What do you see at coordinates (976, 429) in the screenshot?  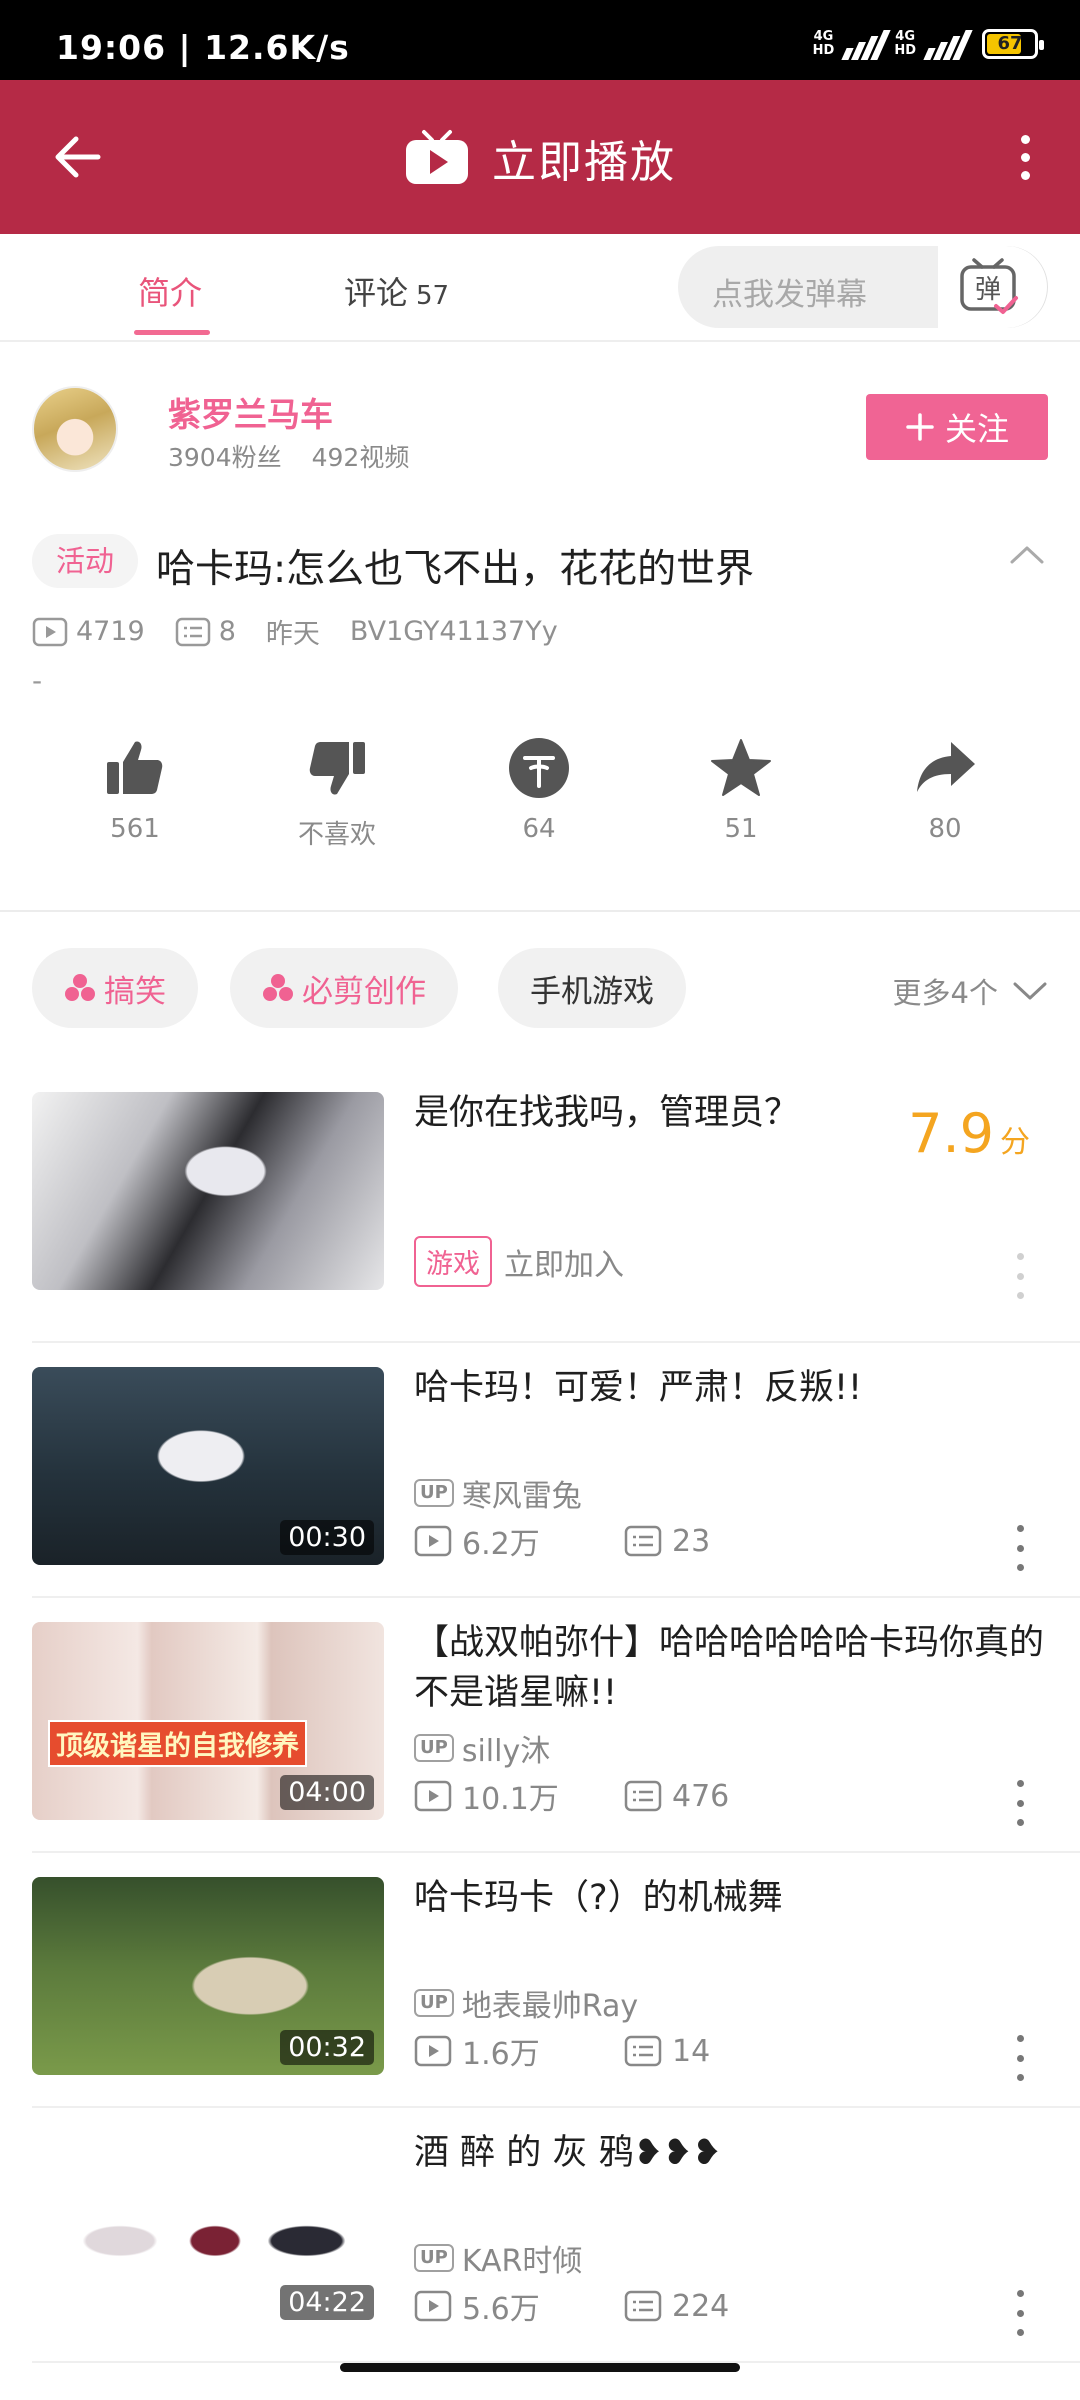 I see `follow-label: 关注` at bounding box center [976, 429].